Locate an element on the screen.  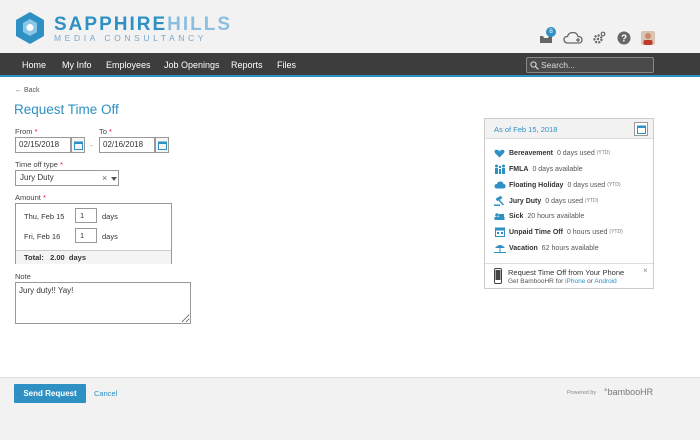
calendar-icon is located at coordinates (499, 232).